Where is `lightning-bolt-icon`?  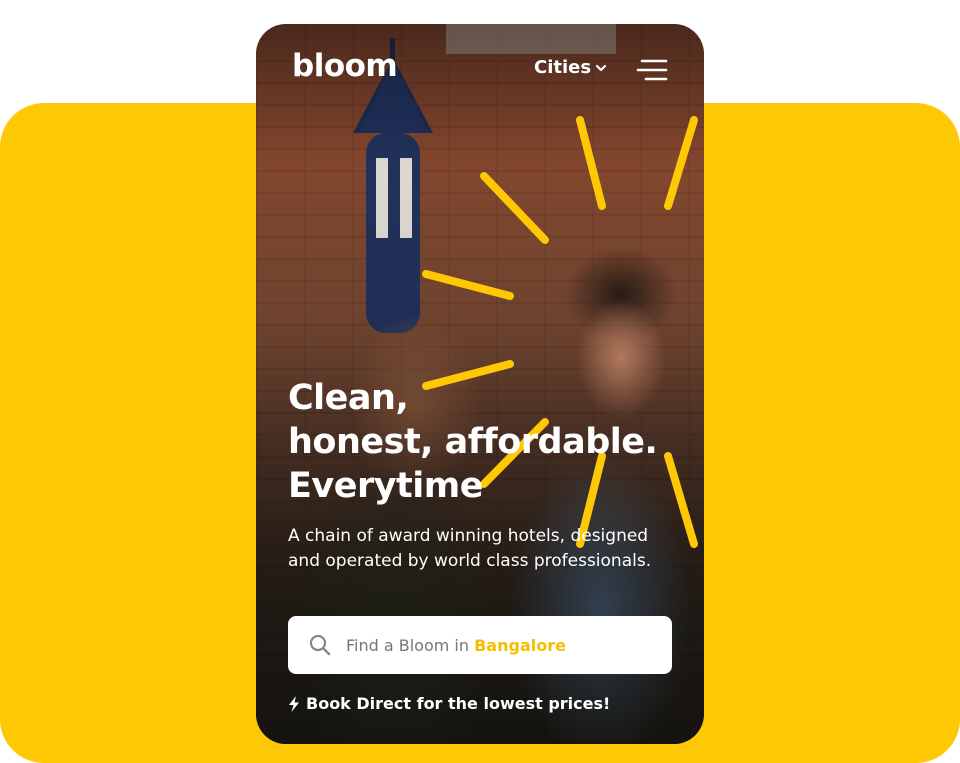
lightning-bolt-icon is located at coordinates (294, 703).